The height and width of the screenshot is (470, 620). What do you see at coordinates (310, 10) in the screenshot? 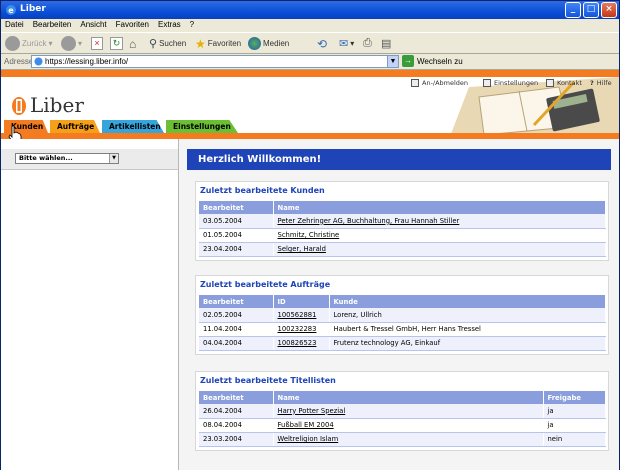
I see `title-bar: e Liber _ □ ×` at bounding box center [310, 10].